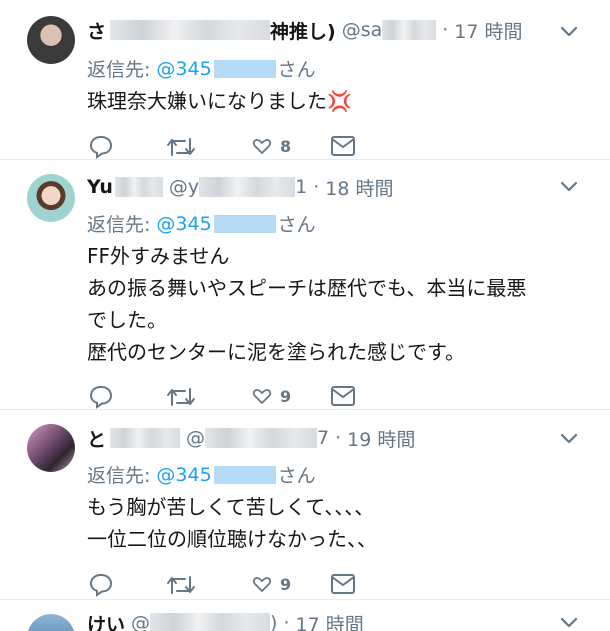  Describe the element at coordinates (274, 621) in the screenshot. I see `user-handle-tail: )` at that location.